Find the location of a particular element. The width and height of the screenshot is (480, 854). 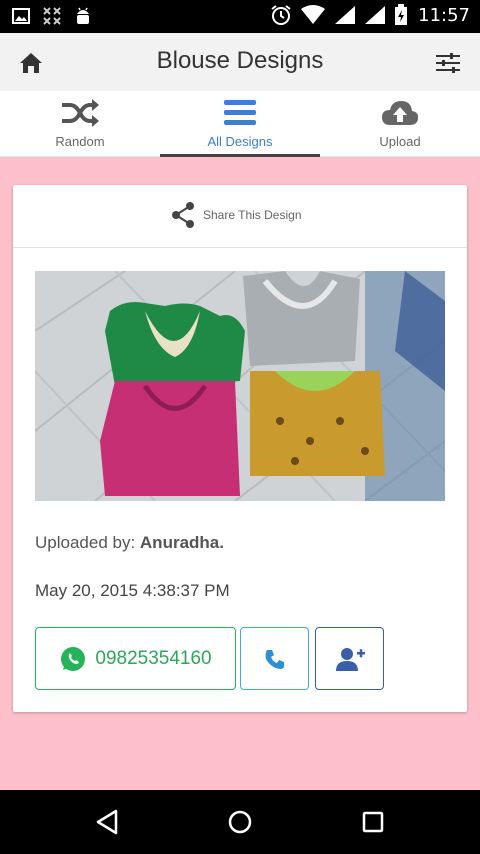

uploaded-by: Uploaded by: Anuradha. is located at coordinates (129, 543).